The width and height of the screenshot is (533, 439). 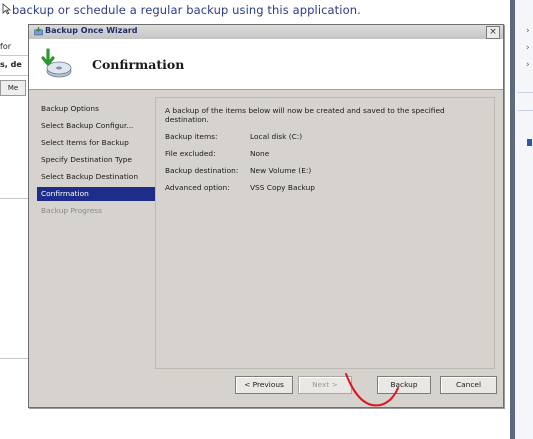 I want to click on detail-row-backup-destination: Backup destination: New Volume (E:), so click(x=238, y=170).